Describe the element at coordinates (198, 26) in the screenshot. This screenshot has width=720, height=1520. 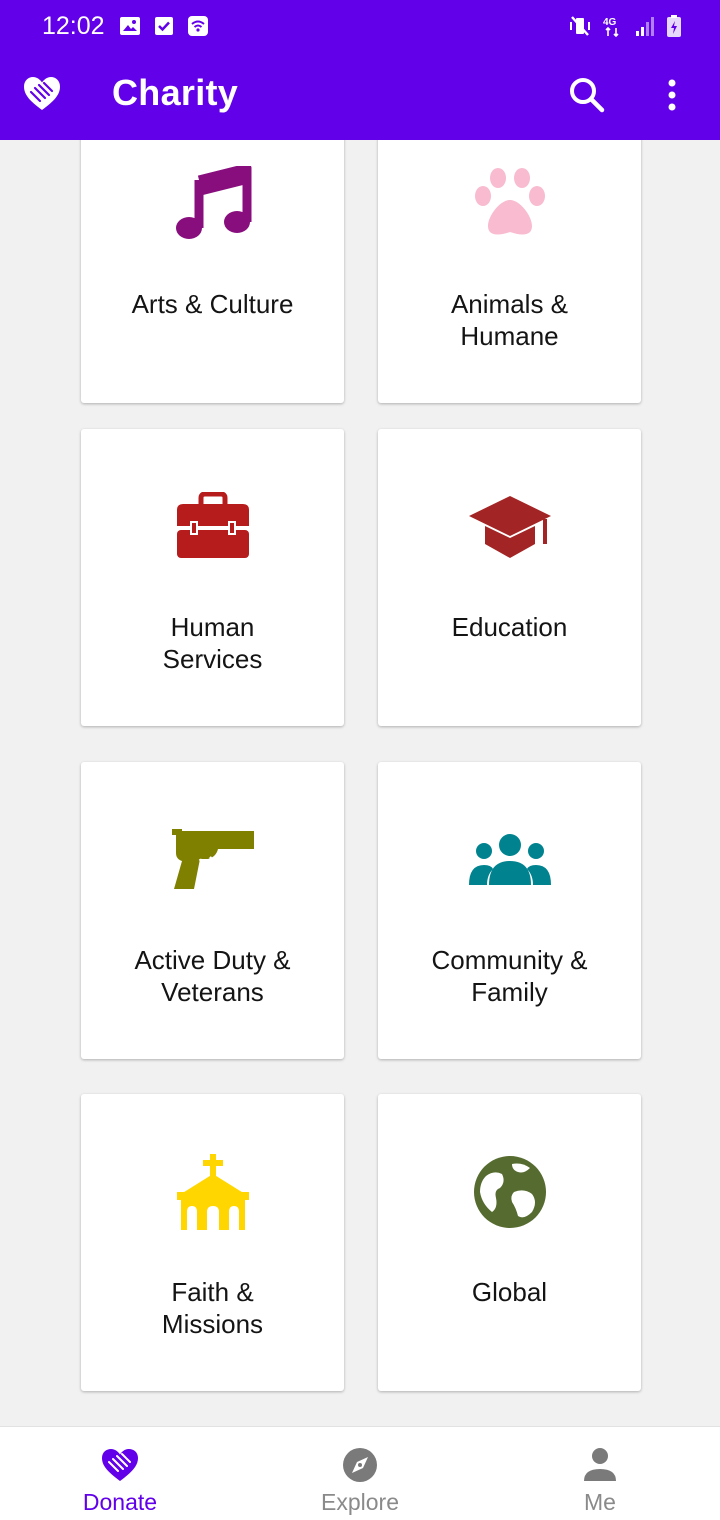
I see `wifi-box-icon` at that location.